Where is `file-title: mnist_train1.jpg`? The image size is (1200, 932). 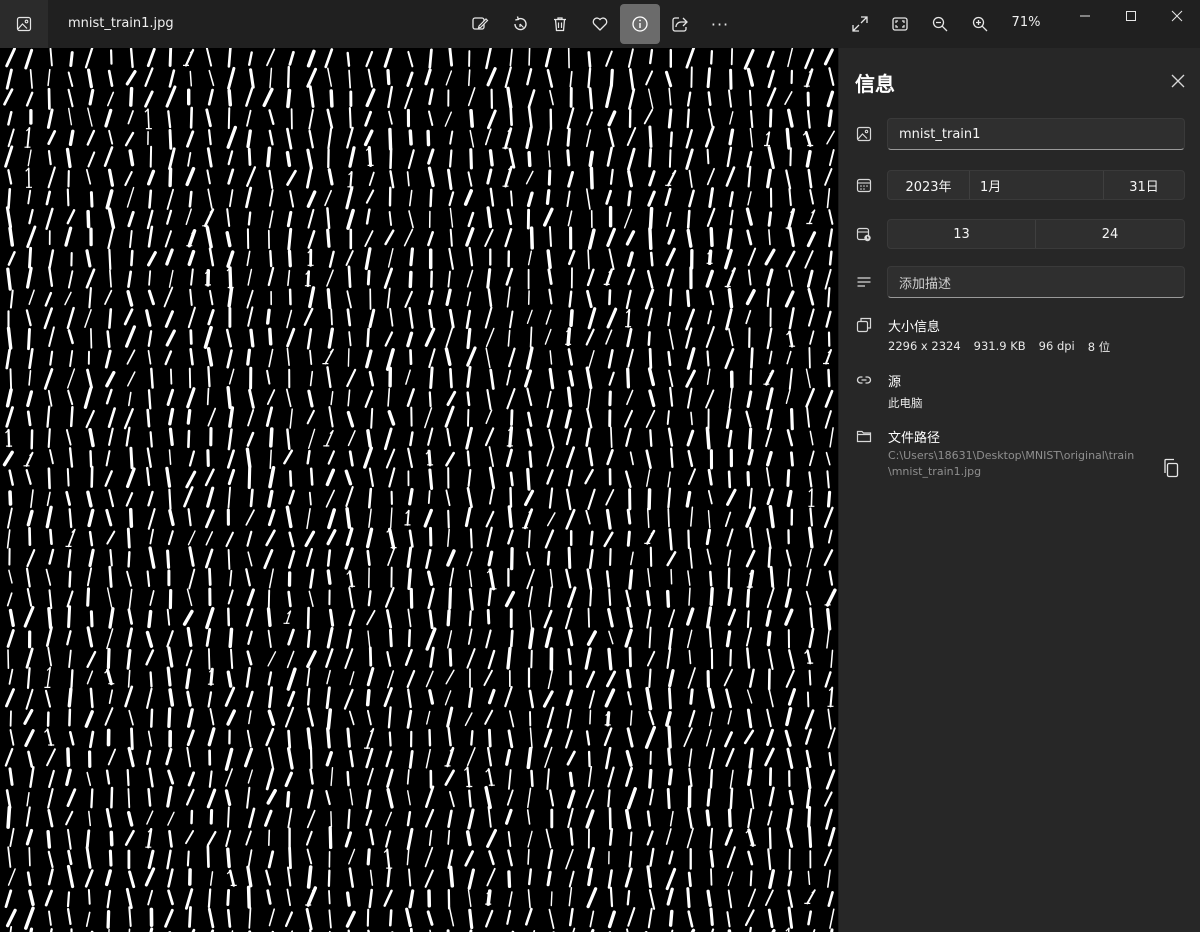 file-title: mnist_train1.jpg is located at coordinates (121, 23).